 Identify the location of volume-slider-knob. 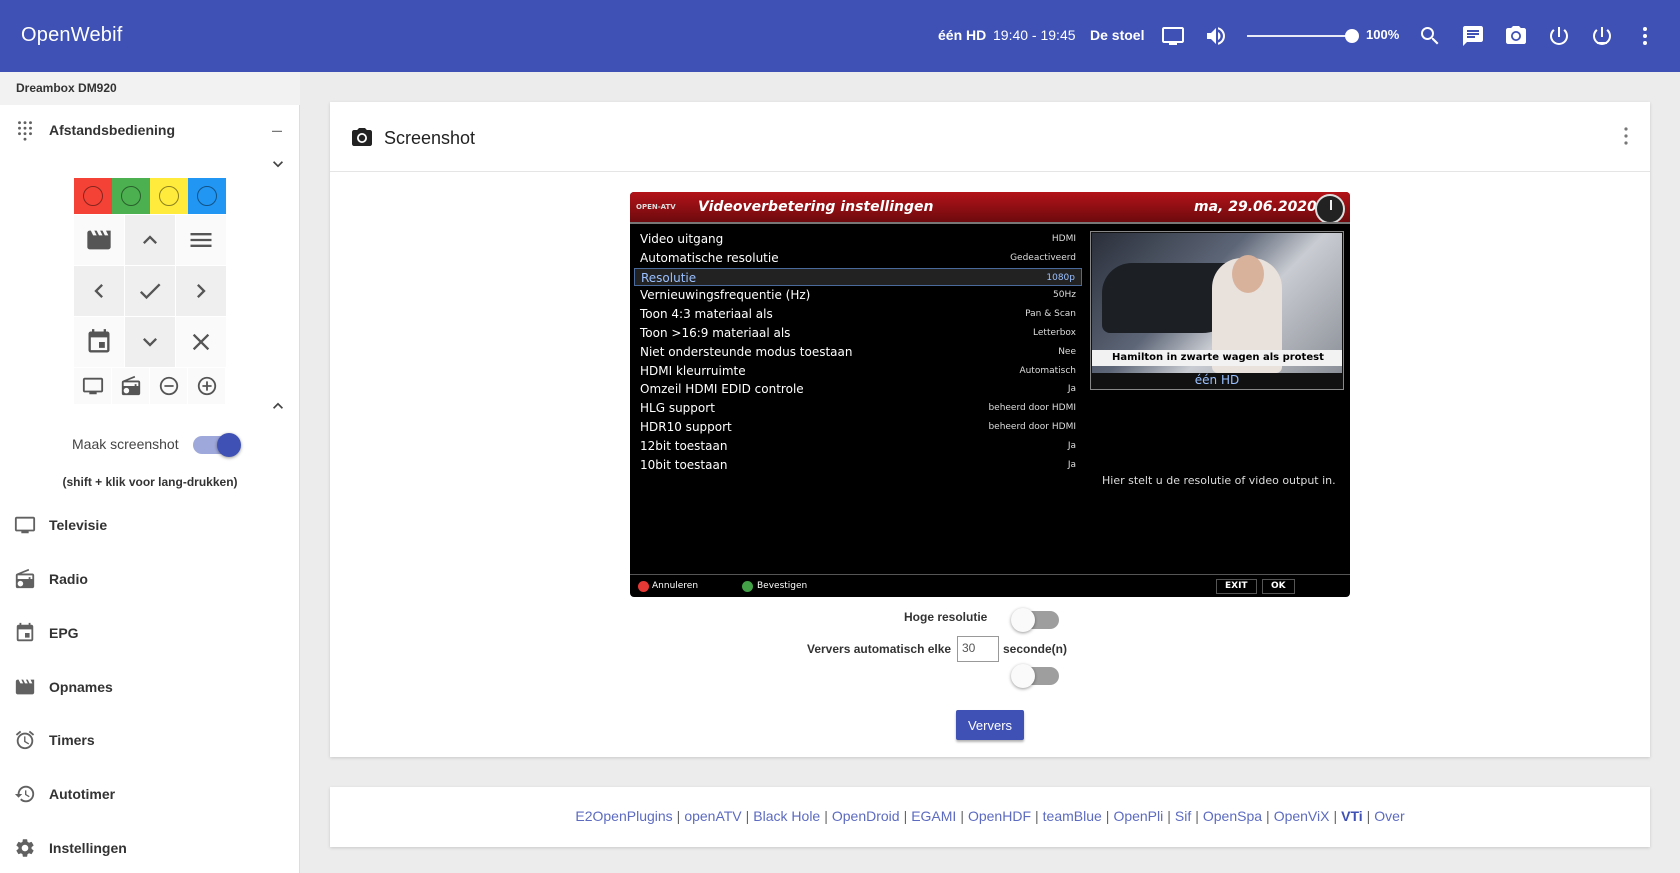
(1352, 36).